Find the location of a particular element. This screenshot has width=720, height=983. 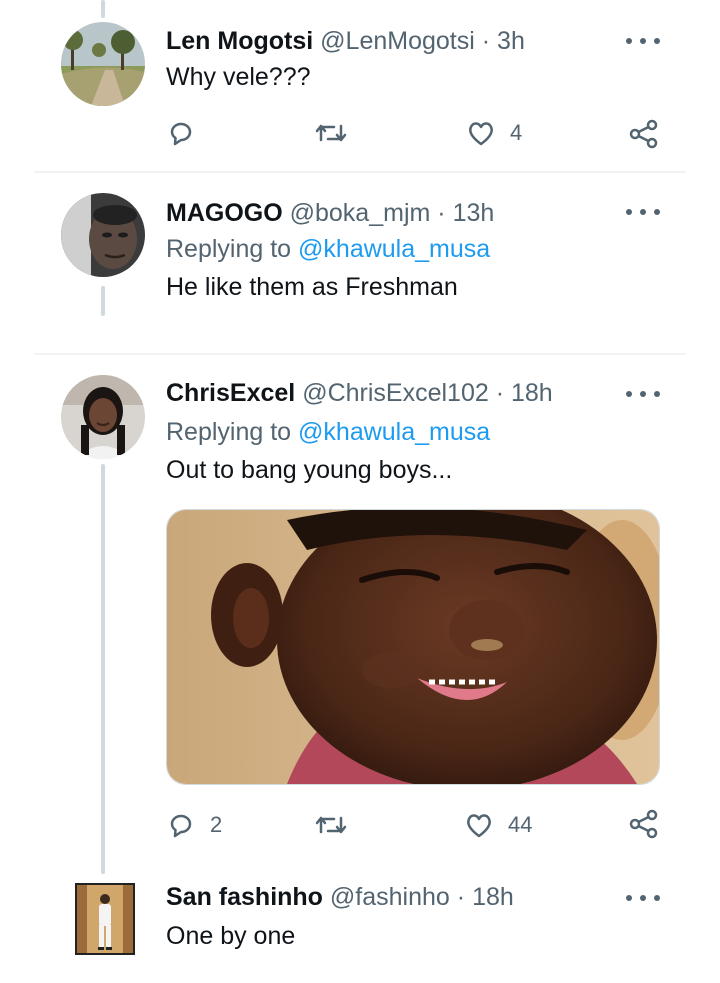

tweet-text: Why vele??? is located at coordinates (238, 77).